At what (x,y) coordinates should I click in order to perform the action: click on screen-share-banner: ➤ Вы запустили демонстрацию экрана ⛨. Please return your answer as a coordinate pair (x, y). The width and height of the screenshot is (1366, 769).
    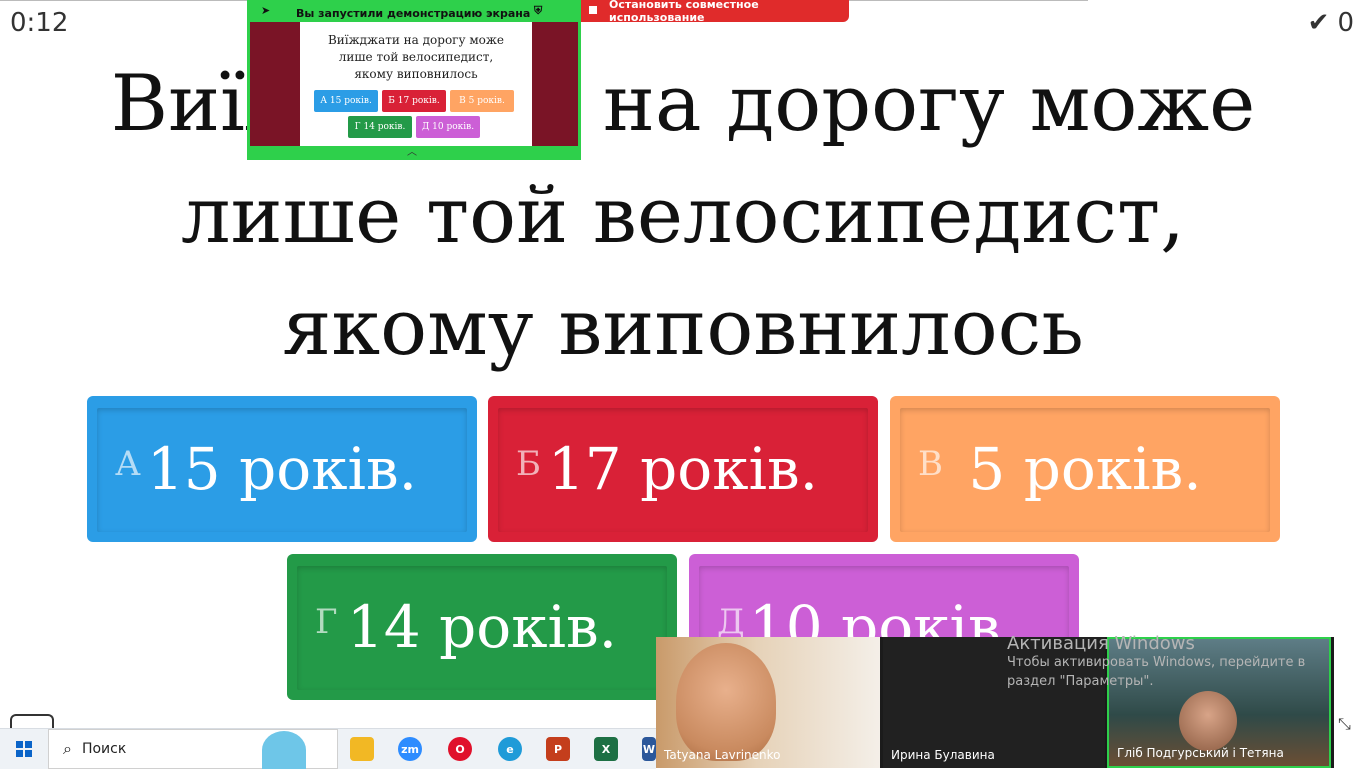
    Looking at the image, I should click on (414, 13).